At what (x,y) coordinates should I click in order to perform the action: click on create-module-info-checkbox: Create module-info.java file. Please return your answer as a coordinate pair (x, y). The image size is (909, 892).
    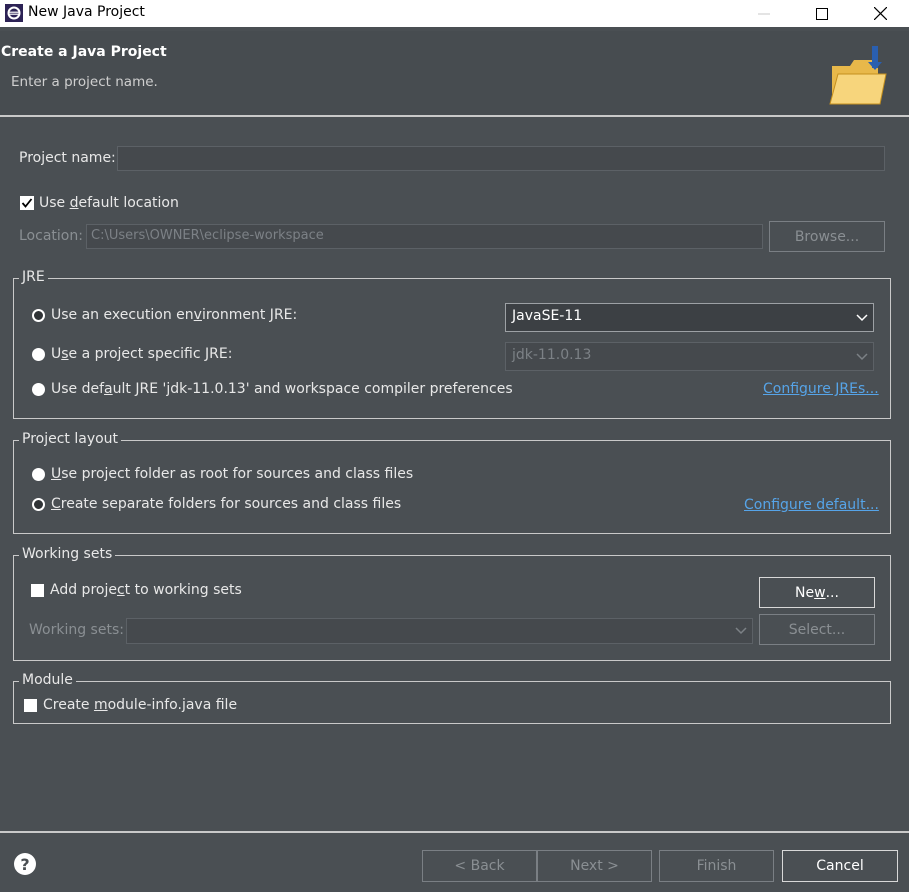
    Looking at the image, I should click on (130, 705).